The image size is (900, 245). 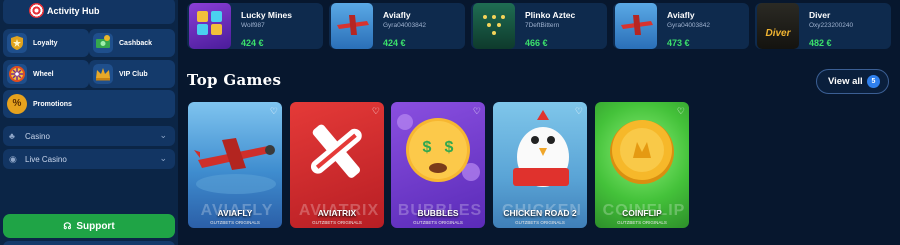 I want to click on card-title: CHICKEN ROAD 2, so click(x=540, y=213).